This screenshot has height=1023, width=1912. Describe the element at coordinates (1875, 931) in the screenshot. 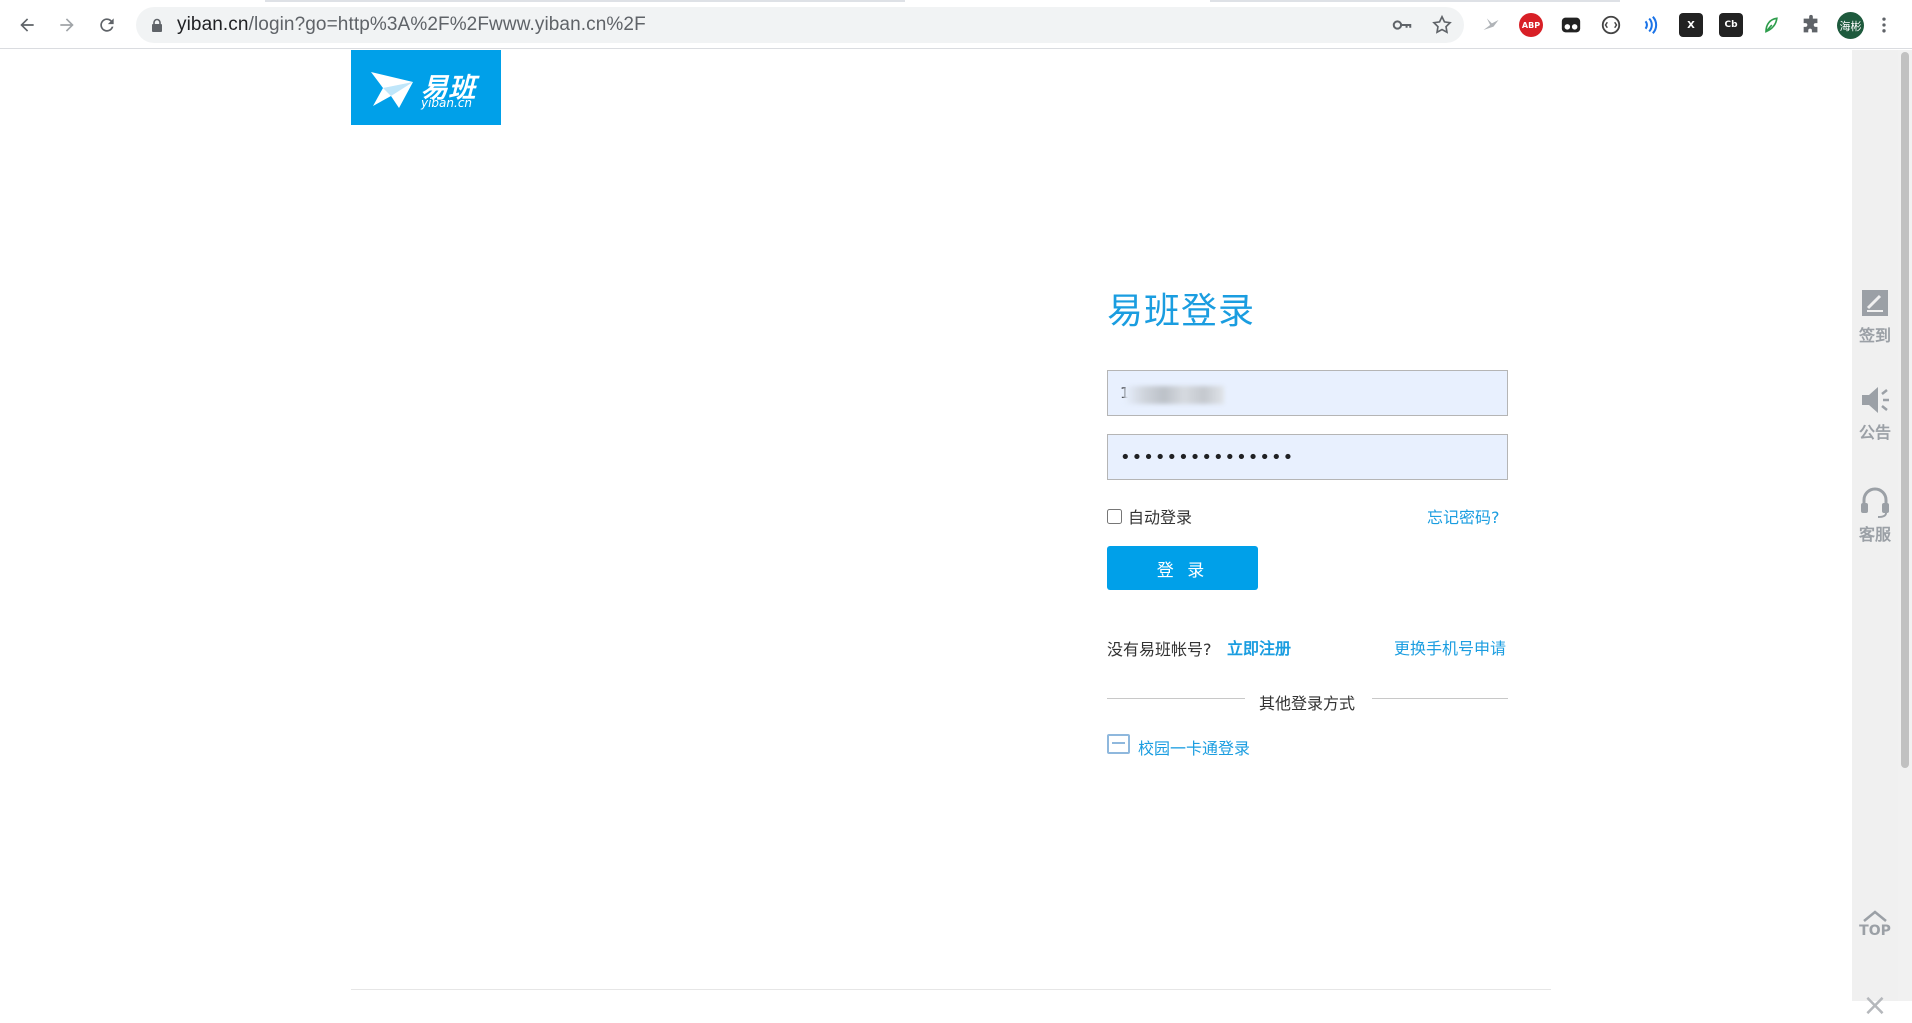

I see `back-to-top-label: TOP` at that location.